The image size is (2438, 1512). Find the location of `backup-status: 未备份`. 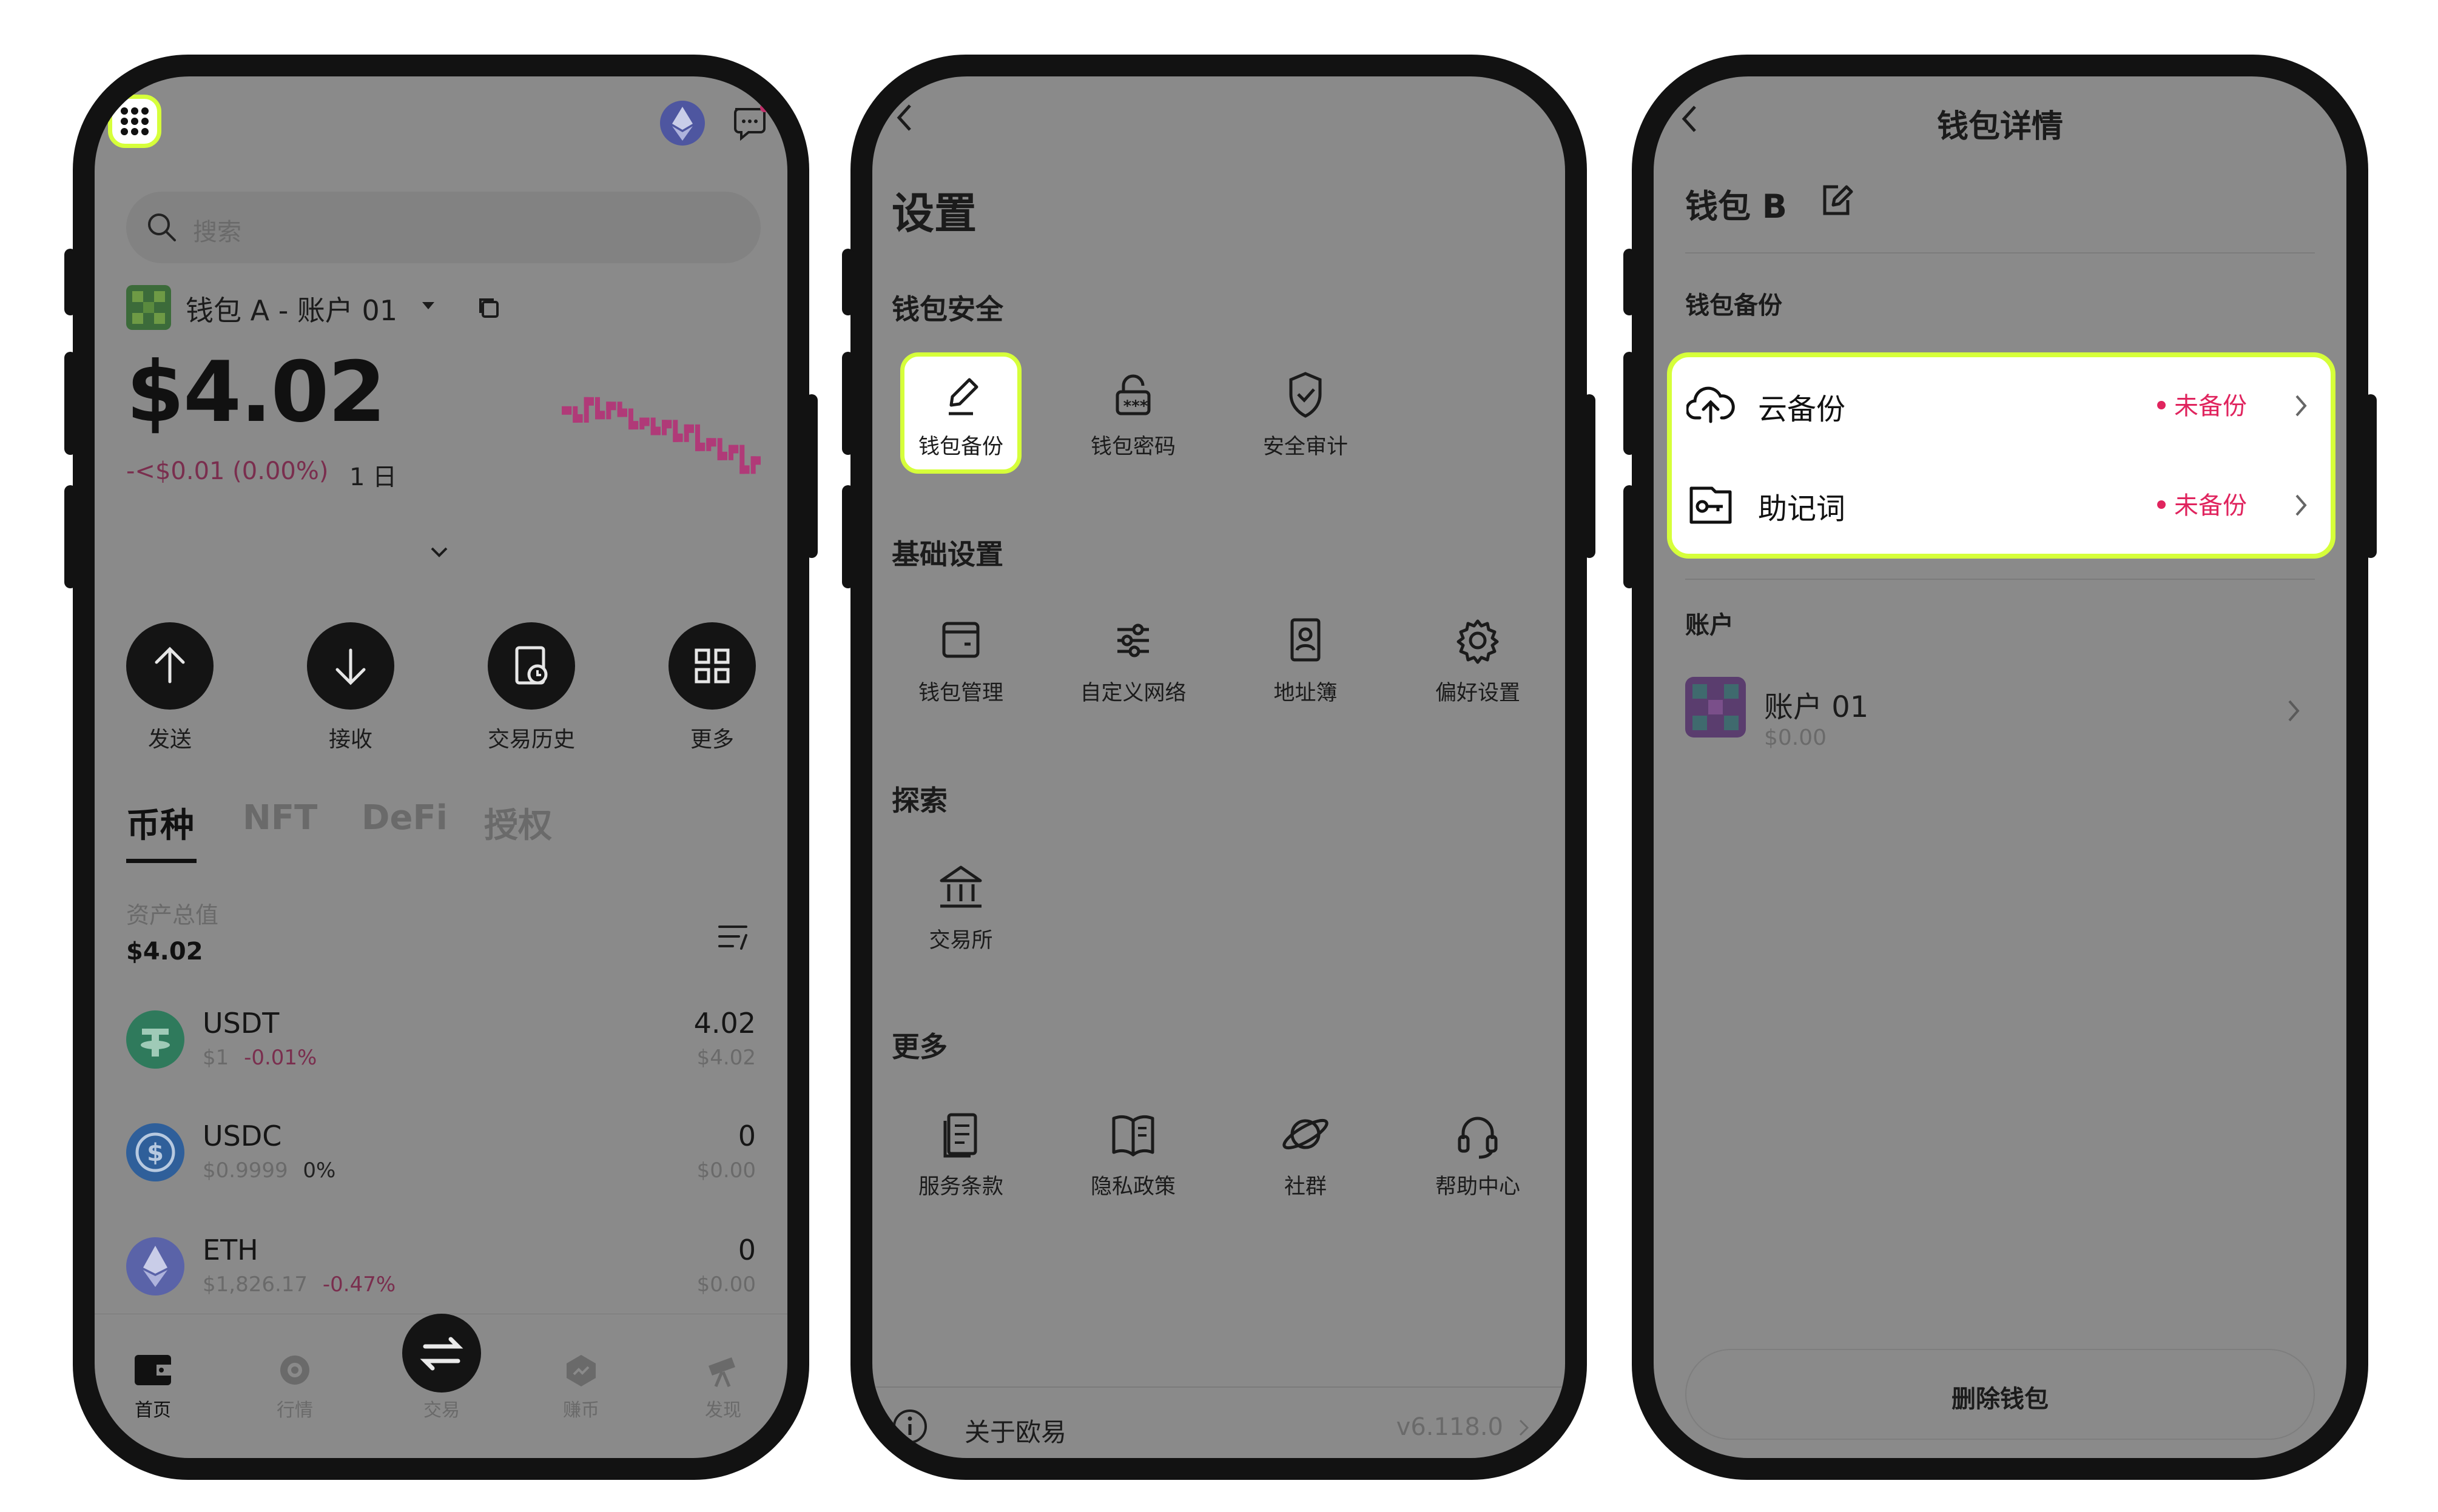

backup-status: 未备份 is located at coordinates (2211, 406).